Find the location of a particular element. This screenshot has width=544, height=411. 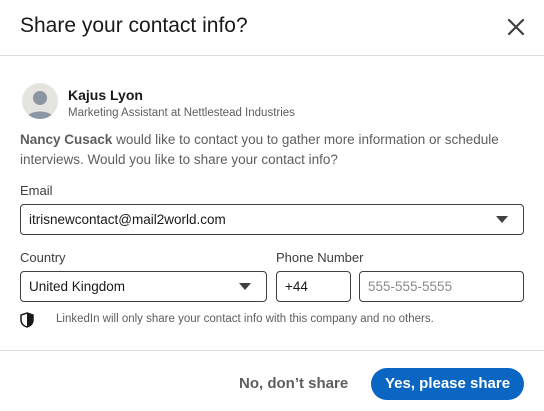

phone-country-code: +44 is located at coordinates (296, 286).